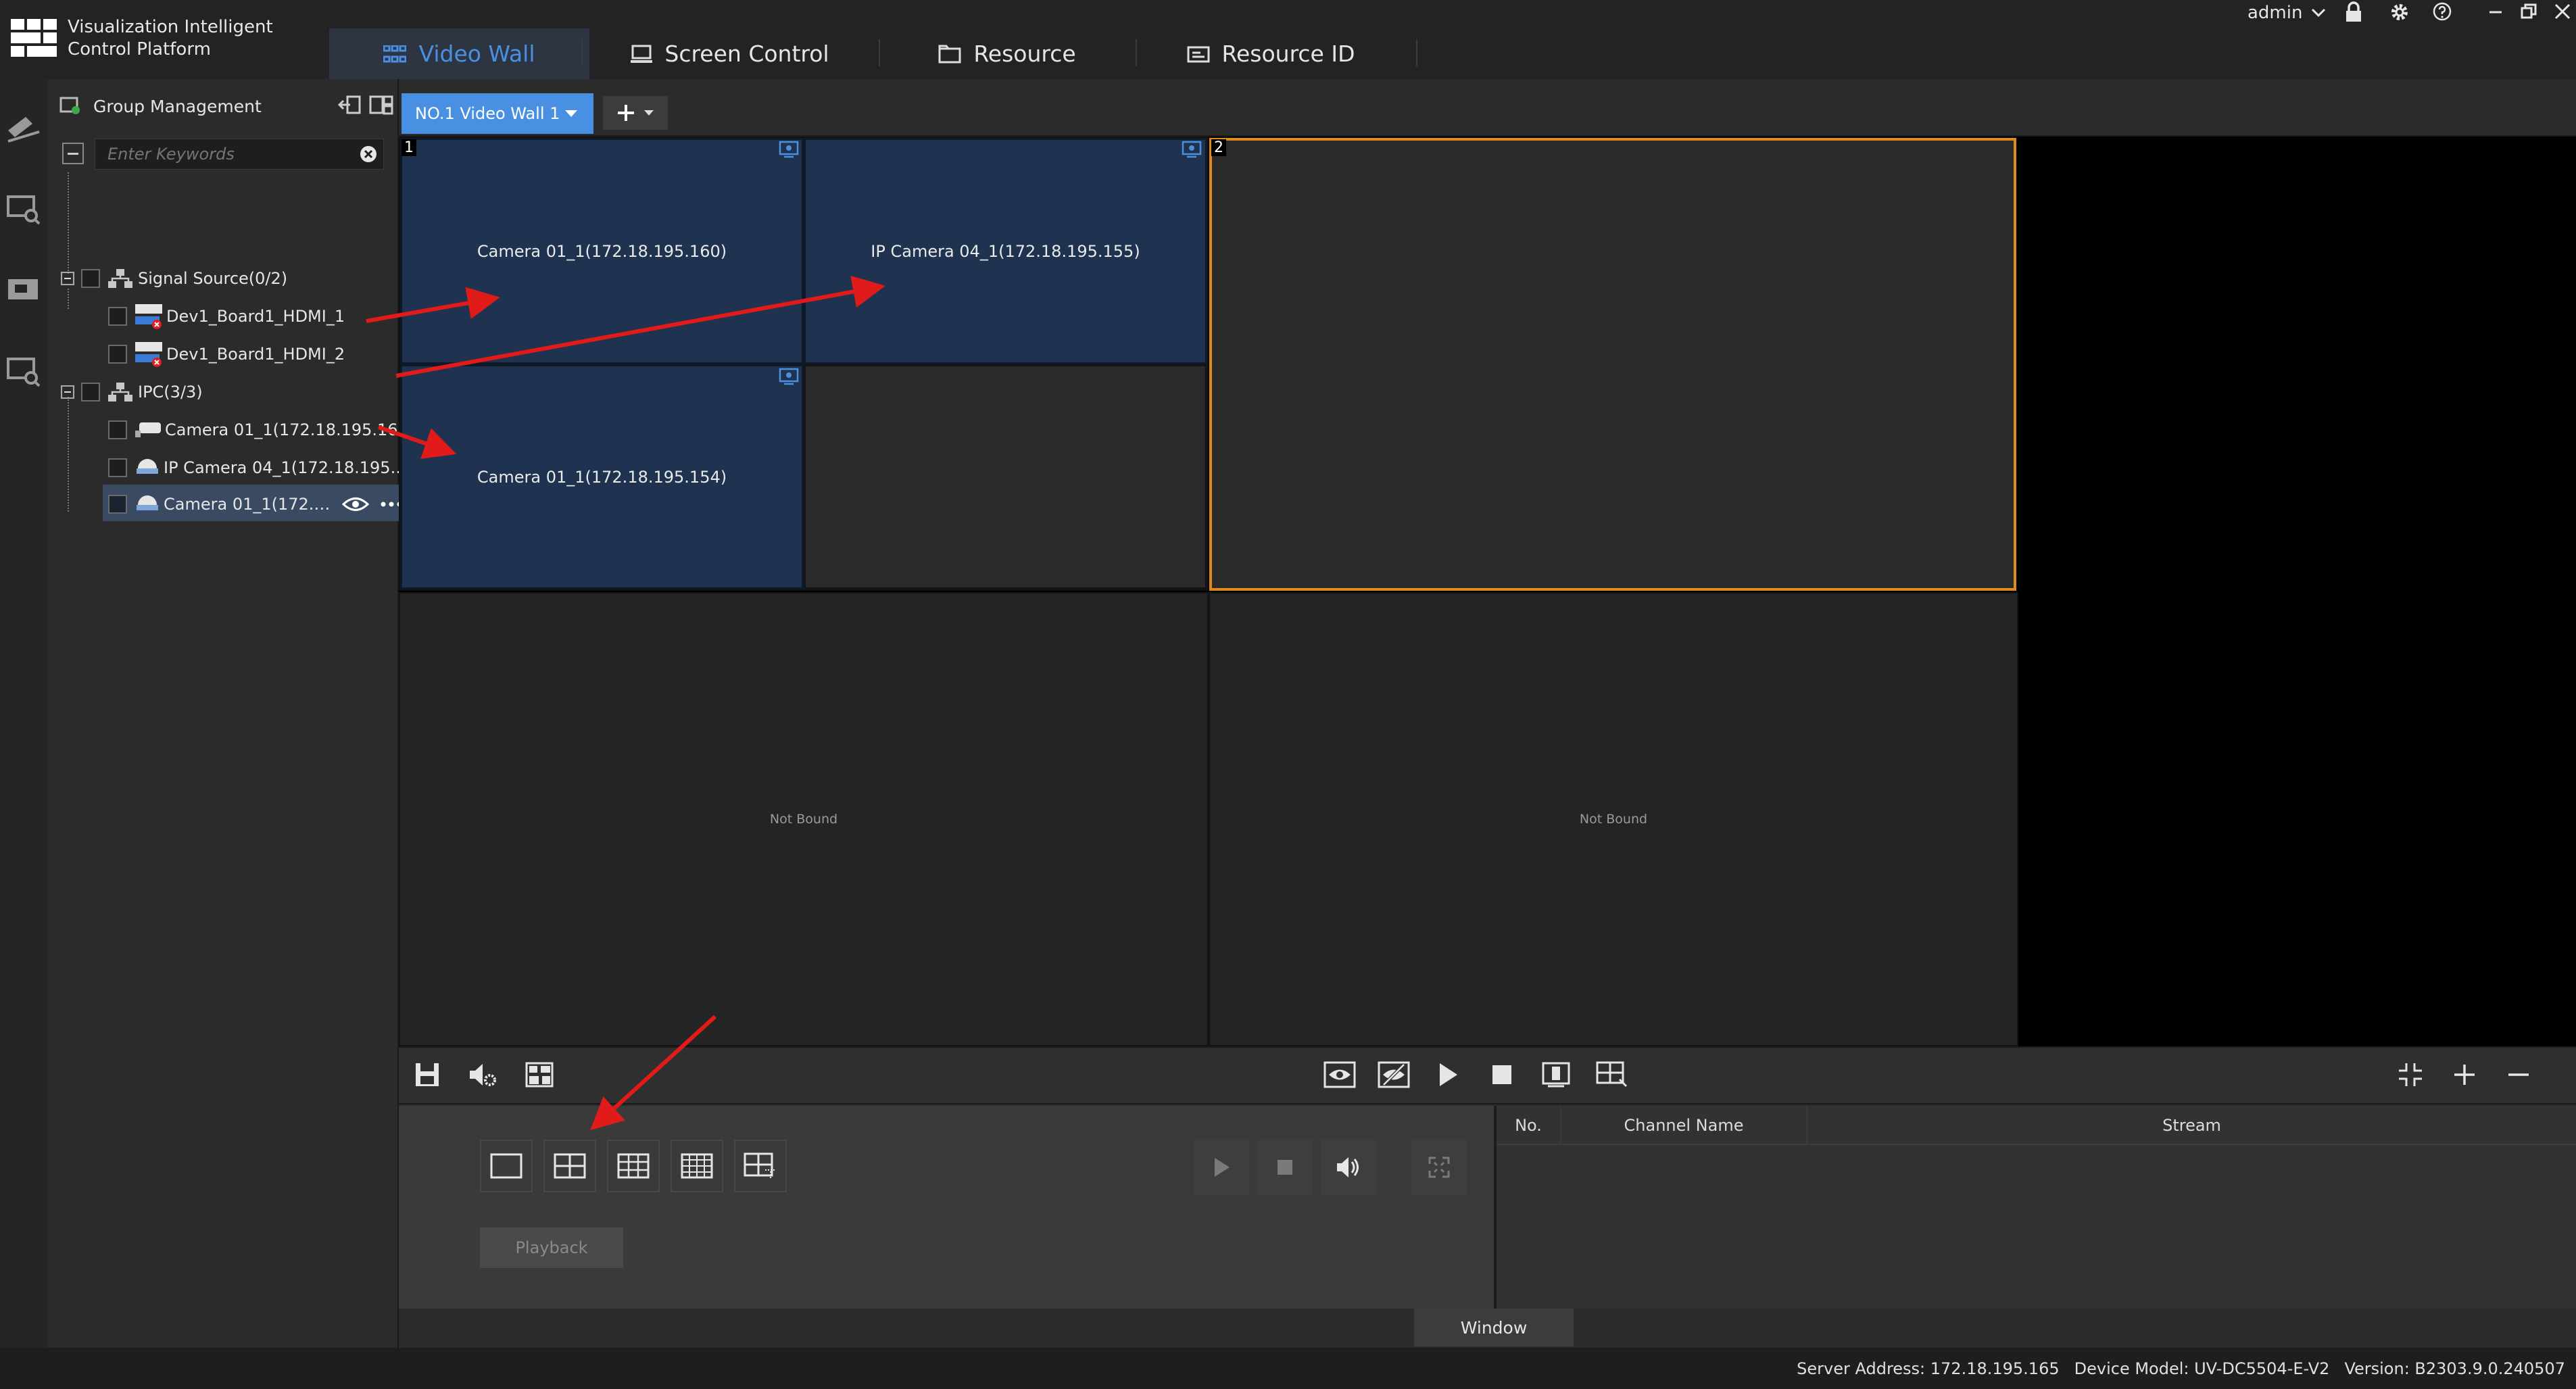 This screenshot has height=1389, width=2576. I want to click on save-icon, so click(427, 1074).